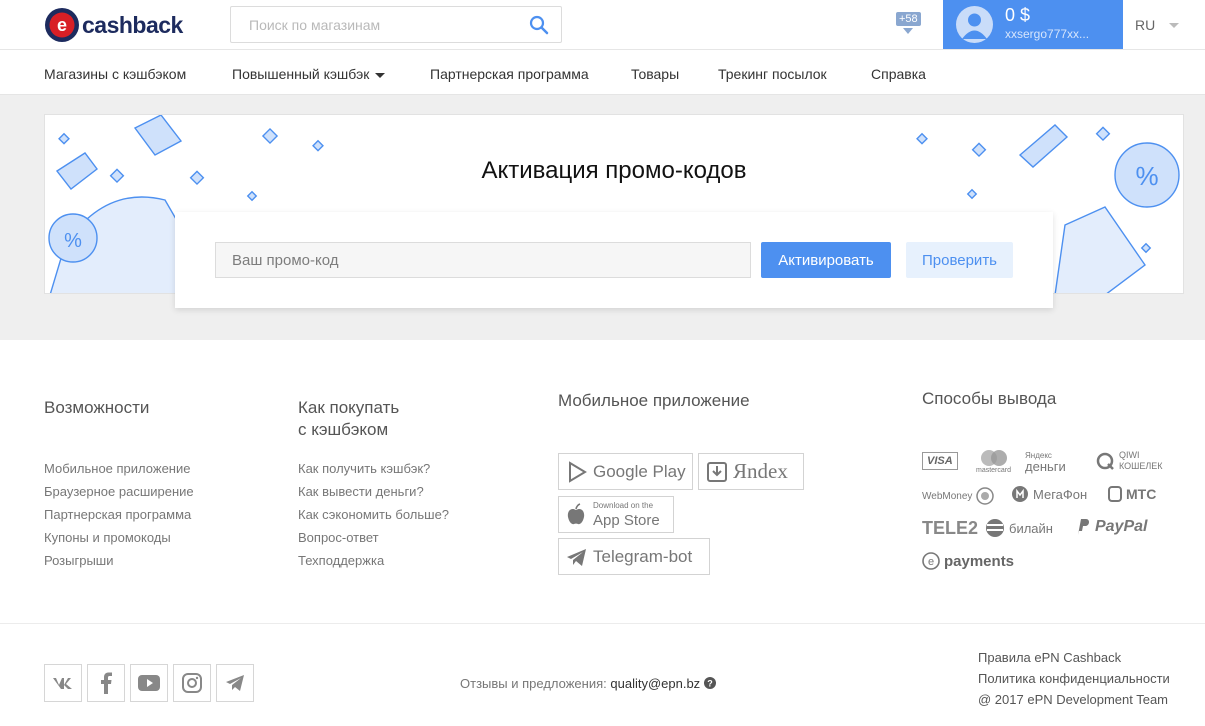  What do you see at coordinates (533, 683) in the screenshot?
I see `feedback-label: Отзывы и предложения:` at bounding box center [533, 683].